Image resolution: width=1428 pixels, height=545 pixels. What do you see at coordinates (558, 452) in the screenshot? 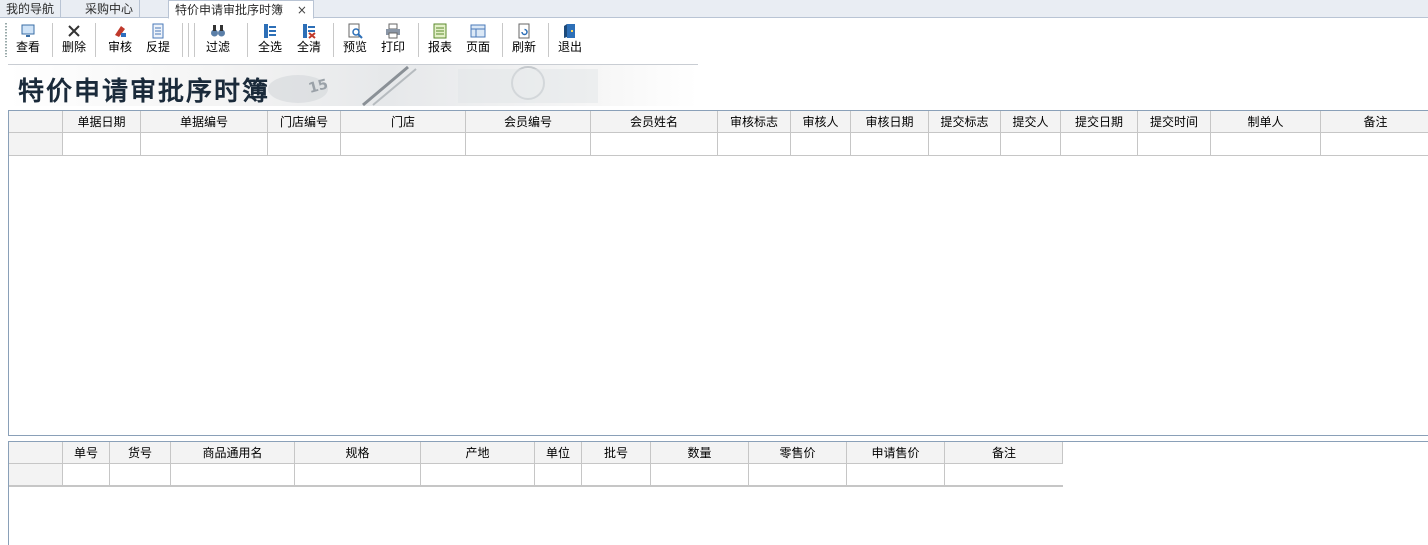
I see `column-header: 单位` at bounding box center [558, 452].